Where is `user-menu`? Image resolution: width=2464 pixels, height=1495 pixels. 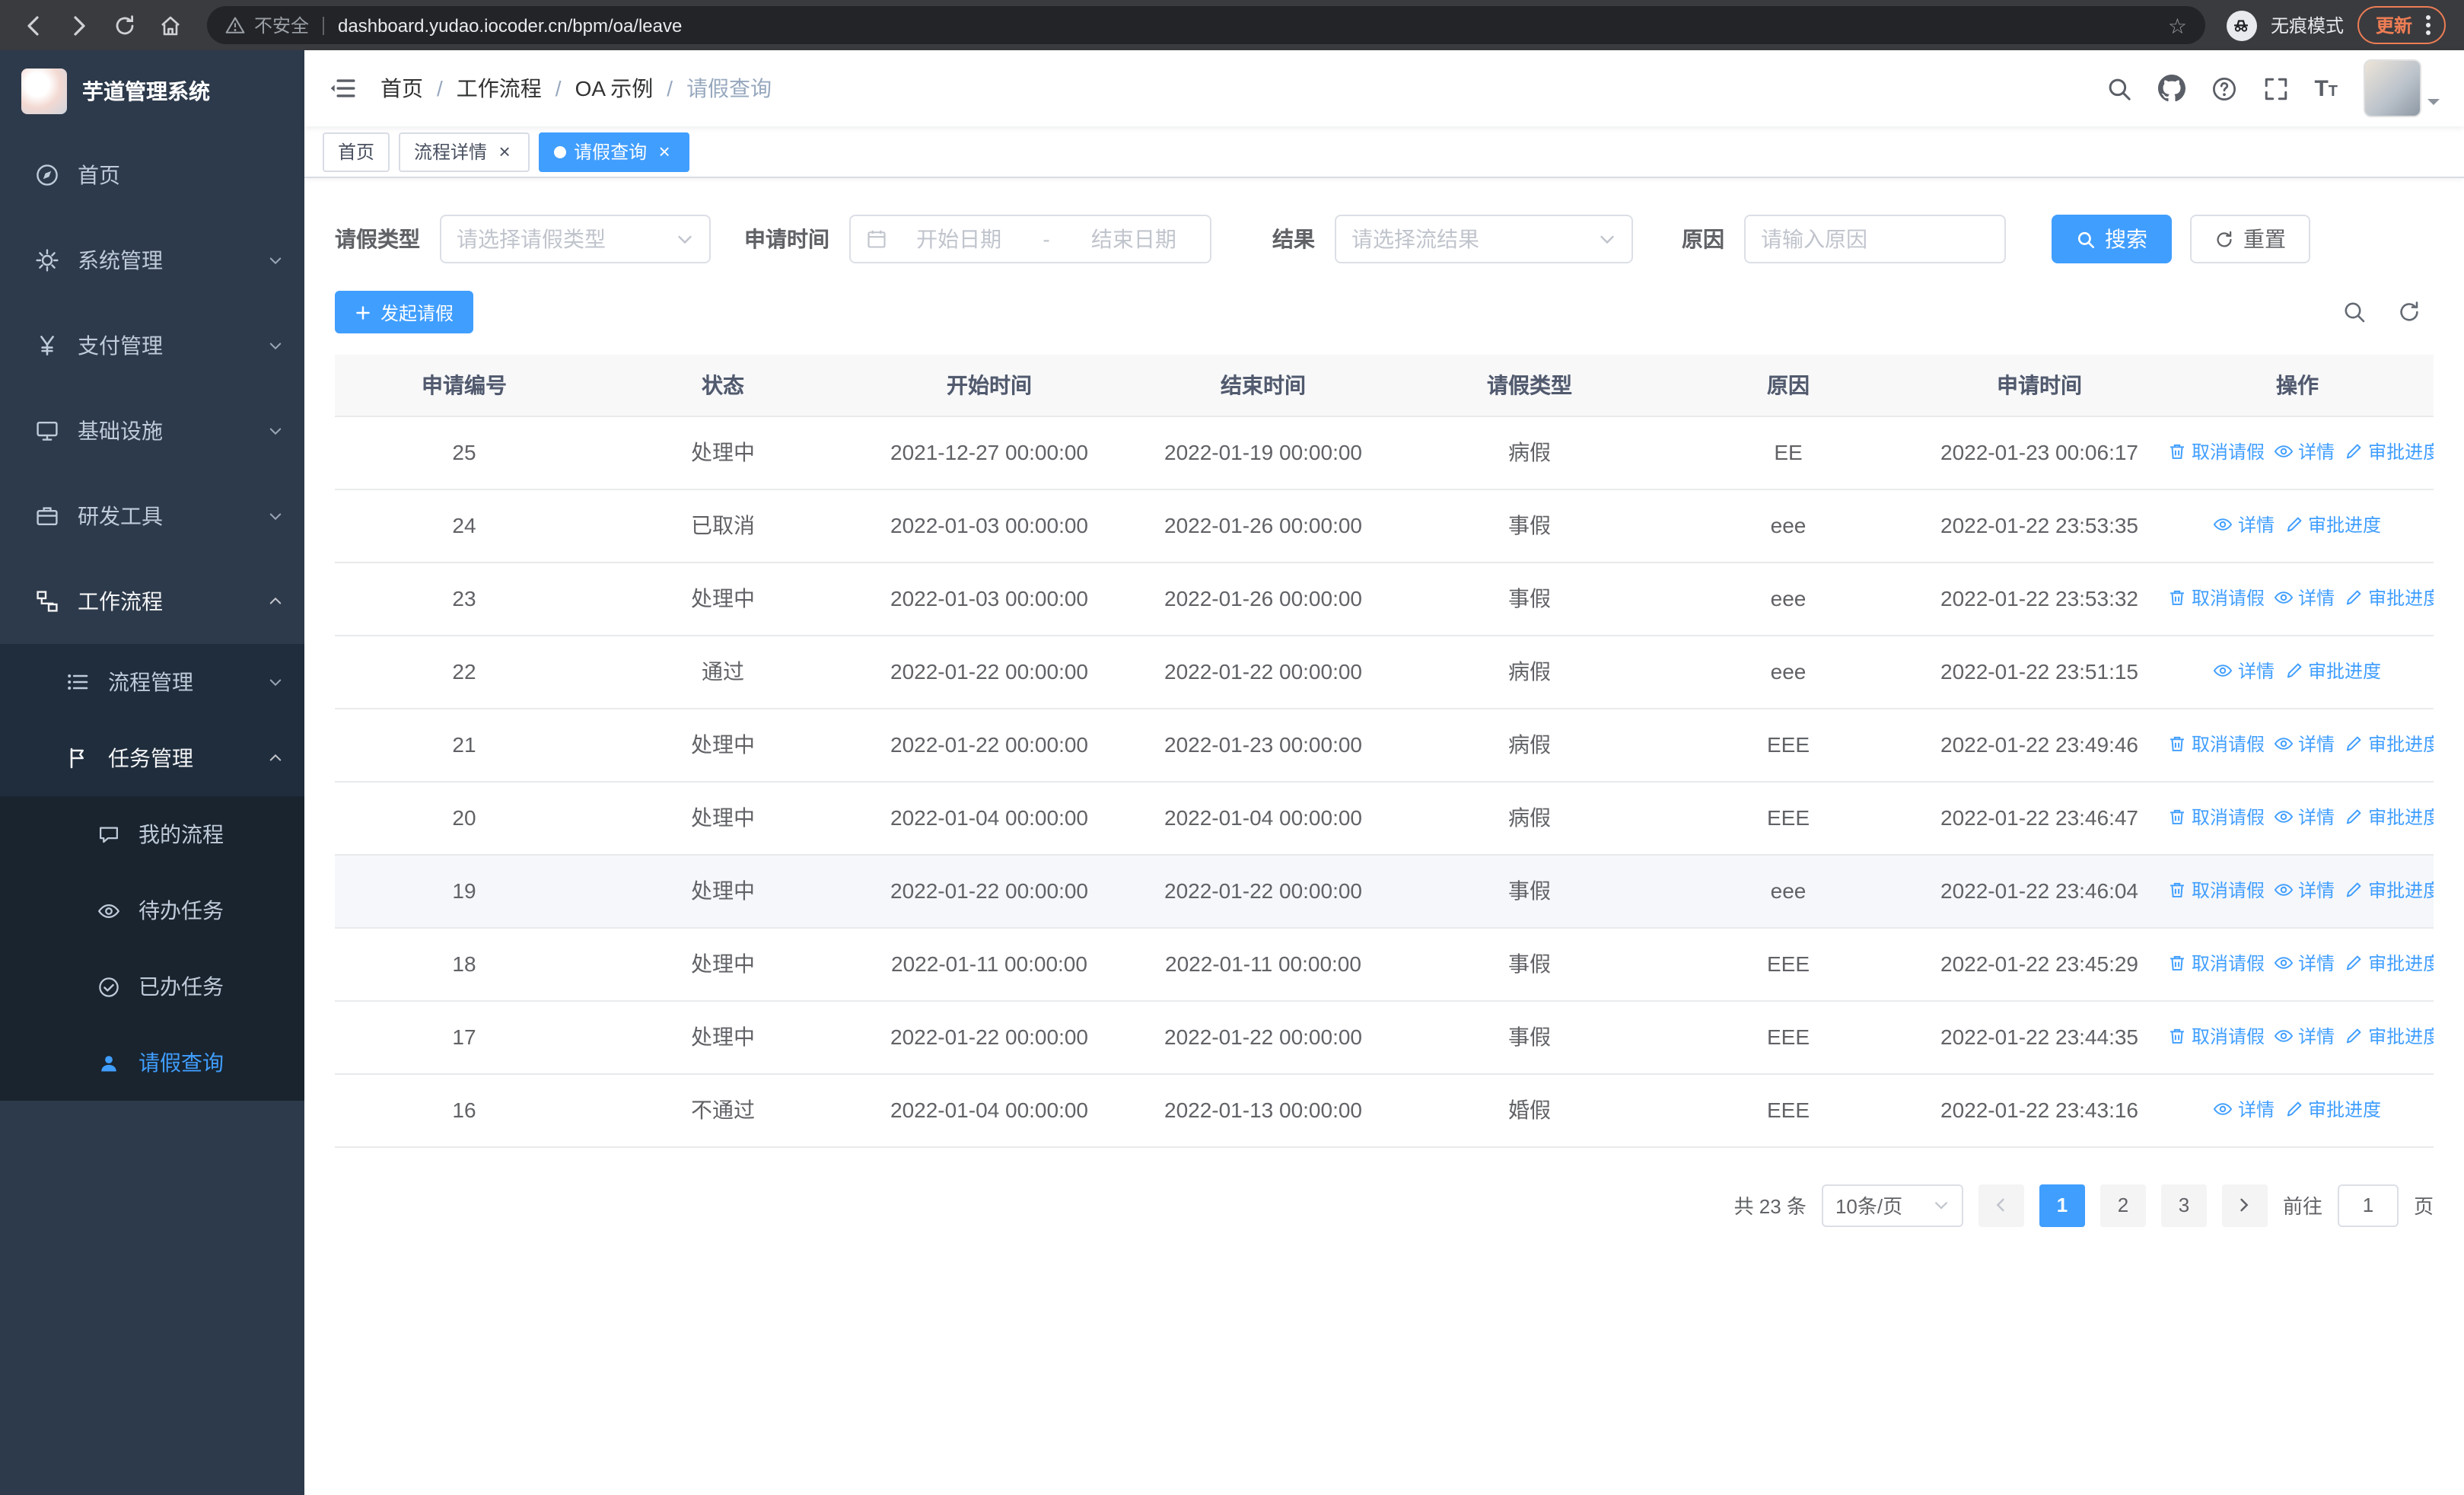 user-menu is located at coordinates (2402, 88).